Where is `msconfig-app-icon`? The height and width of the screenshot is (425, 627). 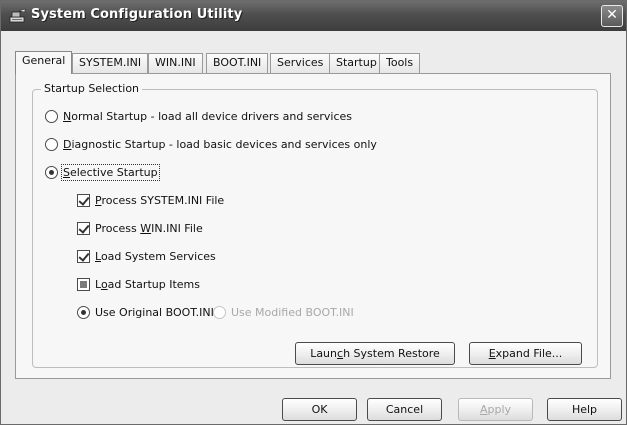
msconfig-app-icon is located at coordinates (17, 15).